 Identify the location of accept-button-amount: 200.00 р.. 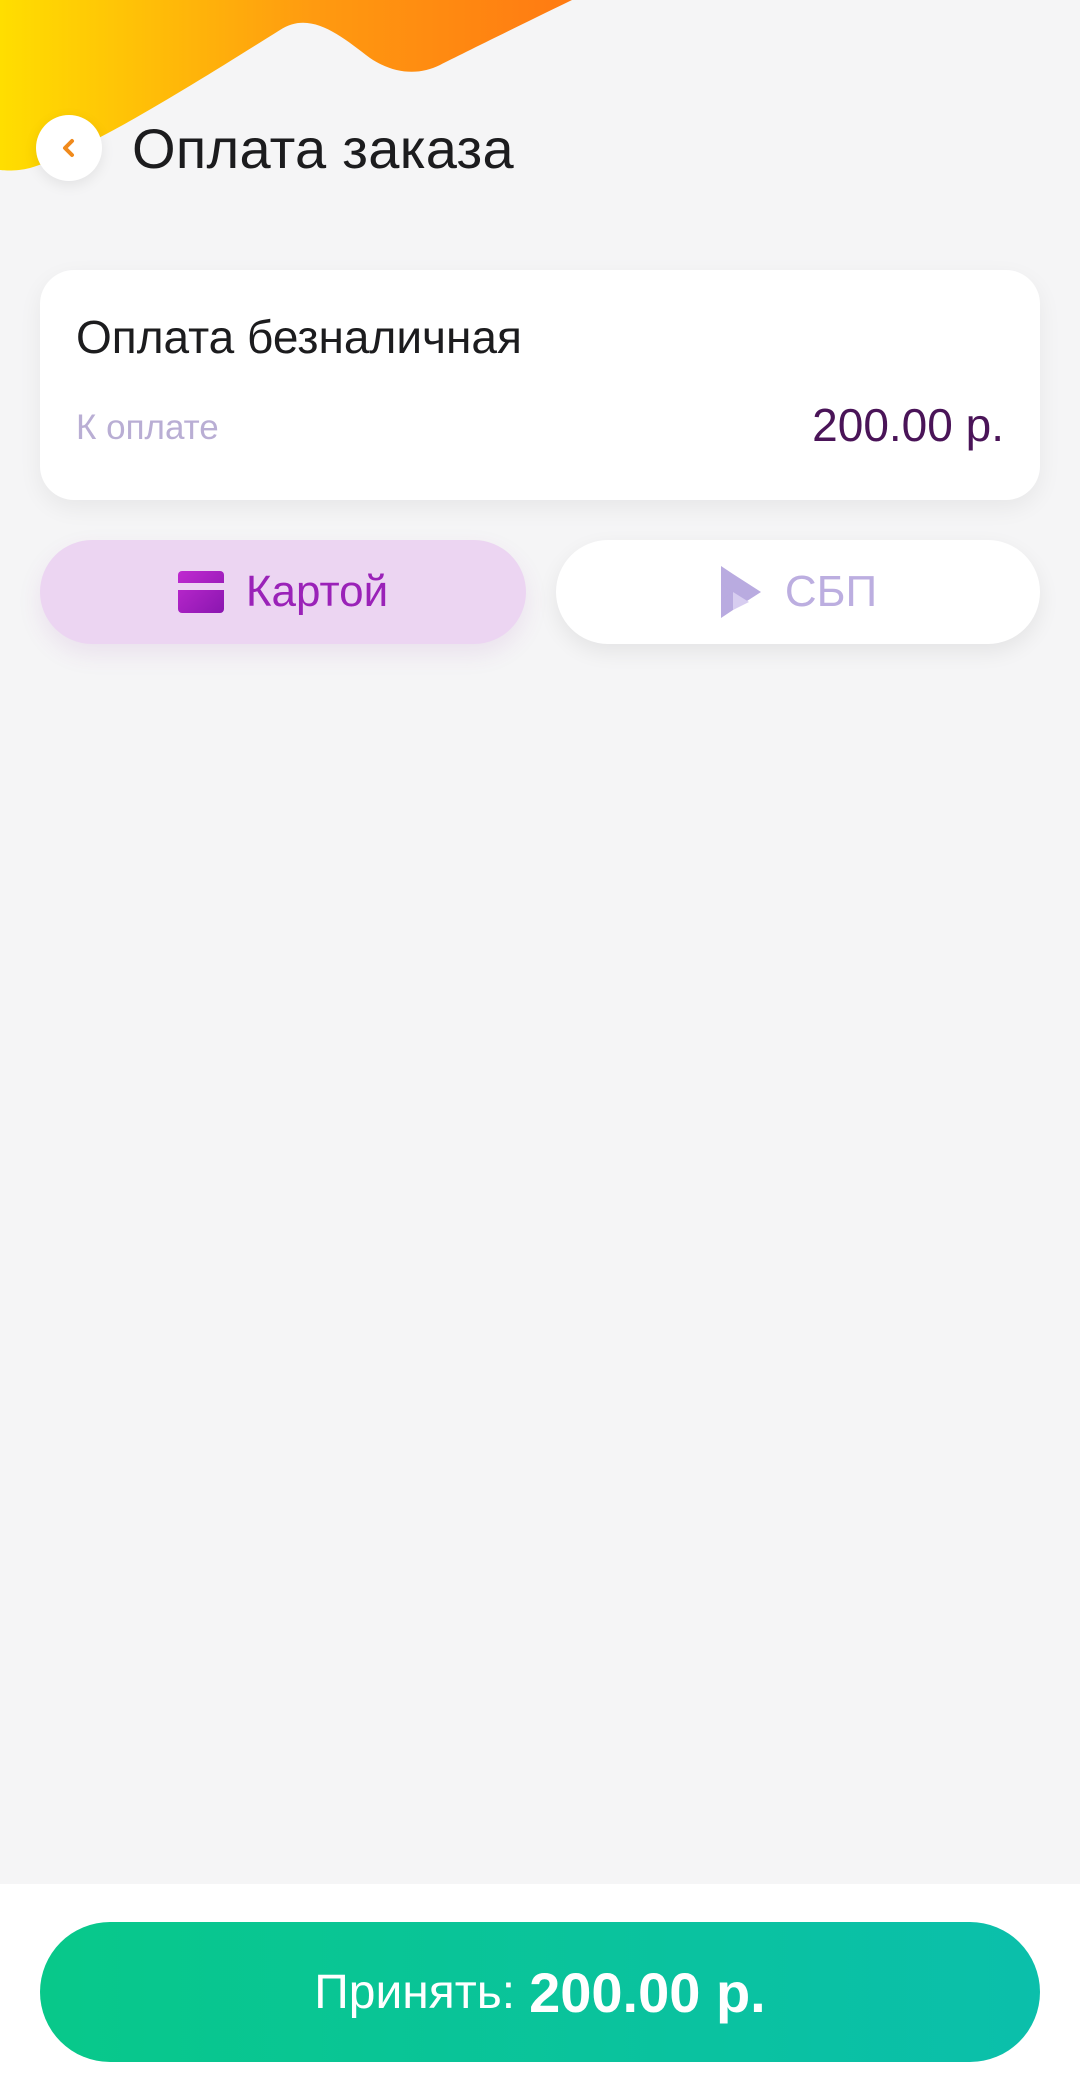
(647, 1992).